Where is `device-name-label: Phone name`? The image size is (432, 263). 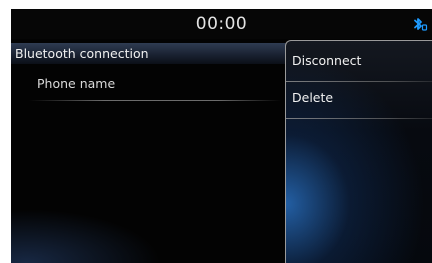 device-name-label: Phone name is located at coordinates (76, 83).